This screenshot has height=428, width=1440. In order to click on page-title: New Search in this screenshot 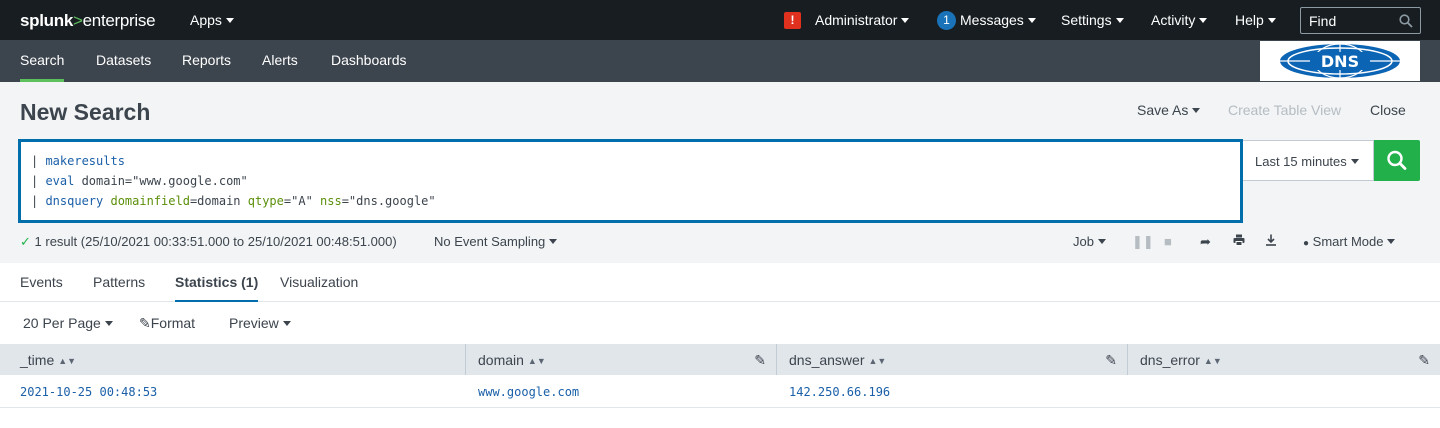, I will do `click(85, 112)`.